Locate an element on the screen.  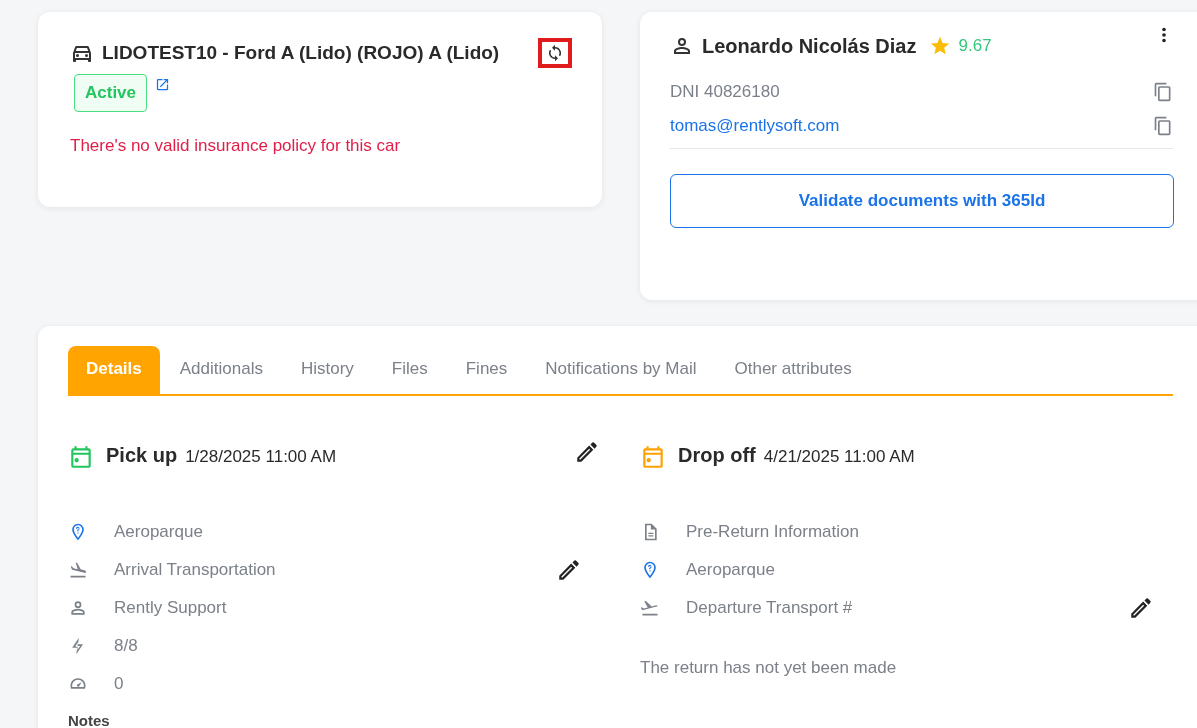
star-icon is located at coordinates (939, 46).